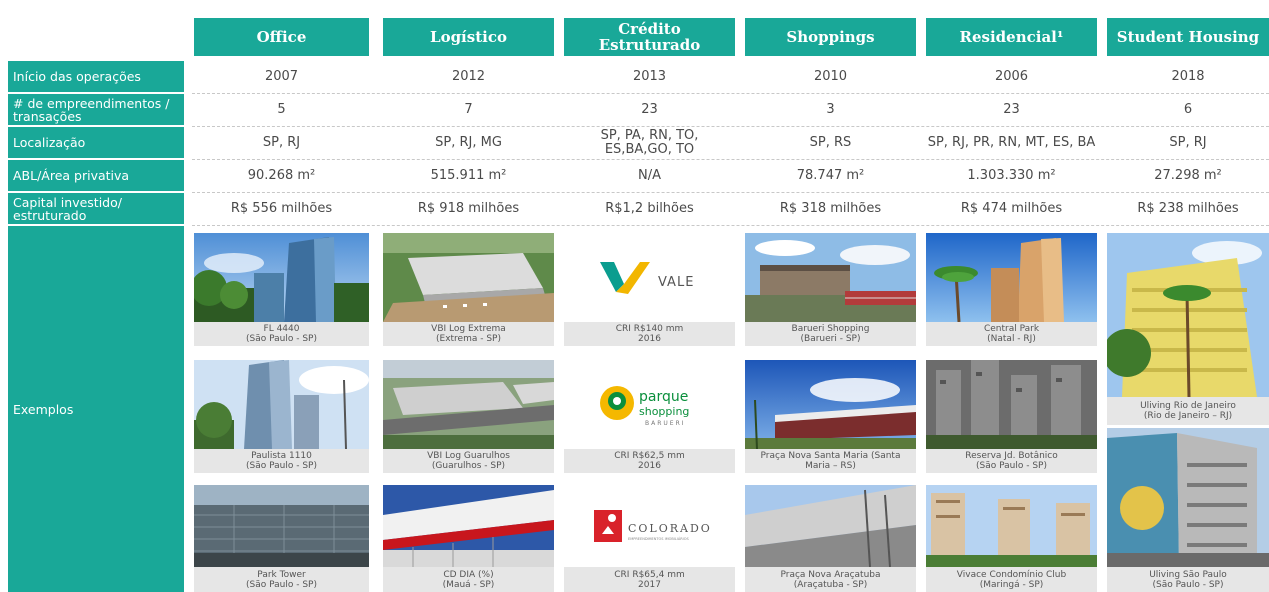  I want to click on cell-capital-logistico: R$ 918 milhões, so click(468, 208).